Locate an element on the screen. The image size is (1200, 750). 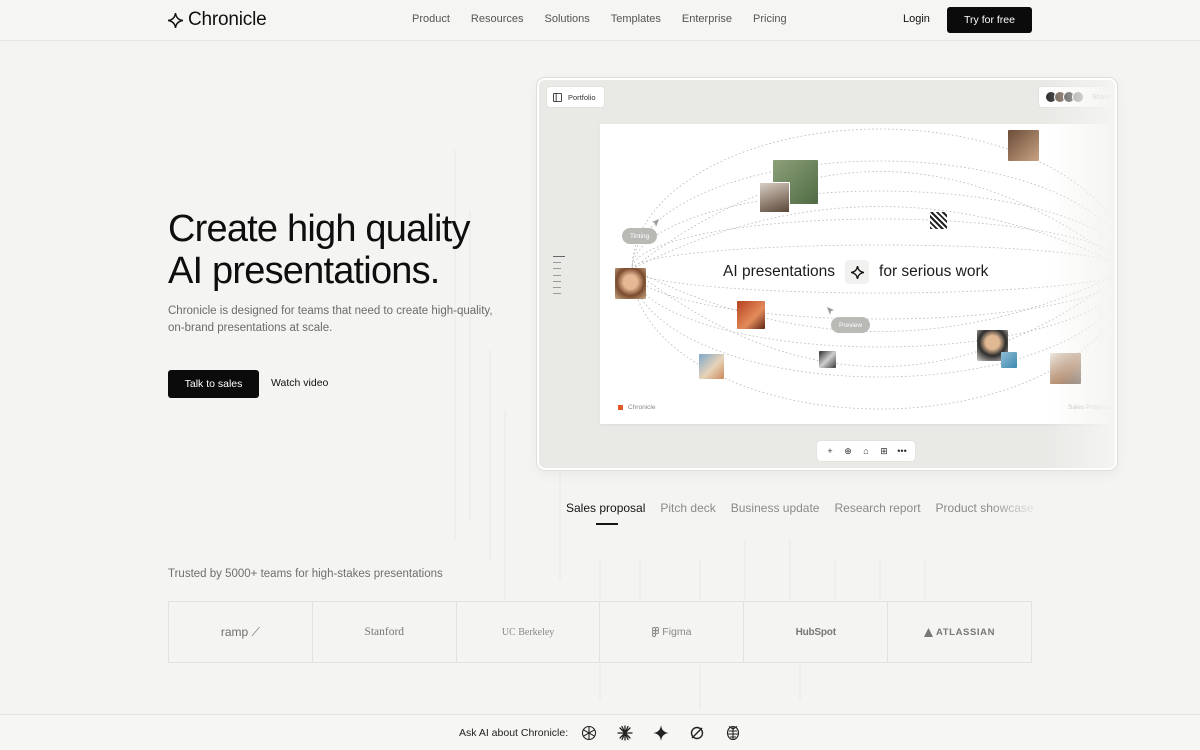
collab-tag-preview: Preview is located at coordinates (851, 325).